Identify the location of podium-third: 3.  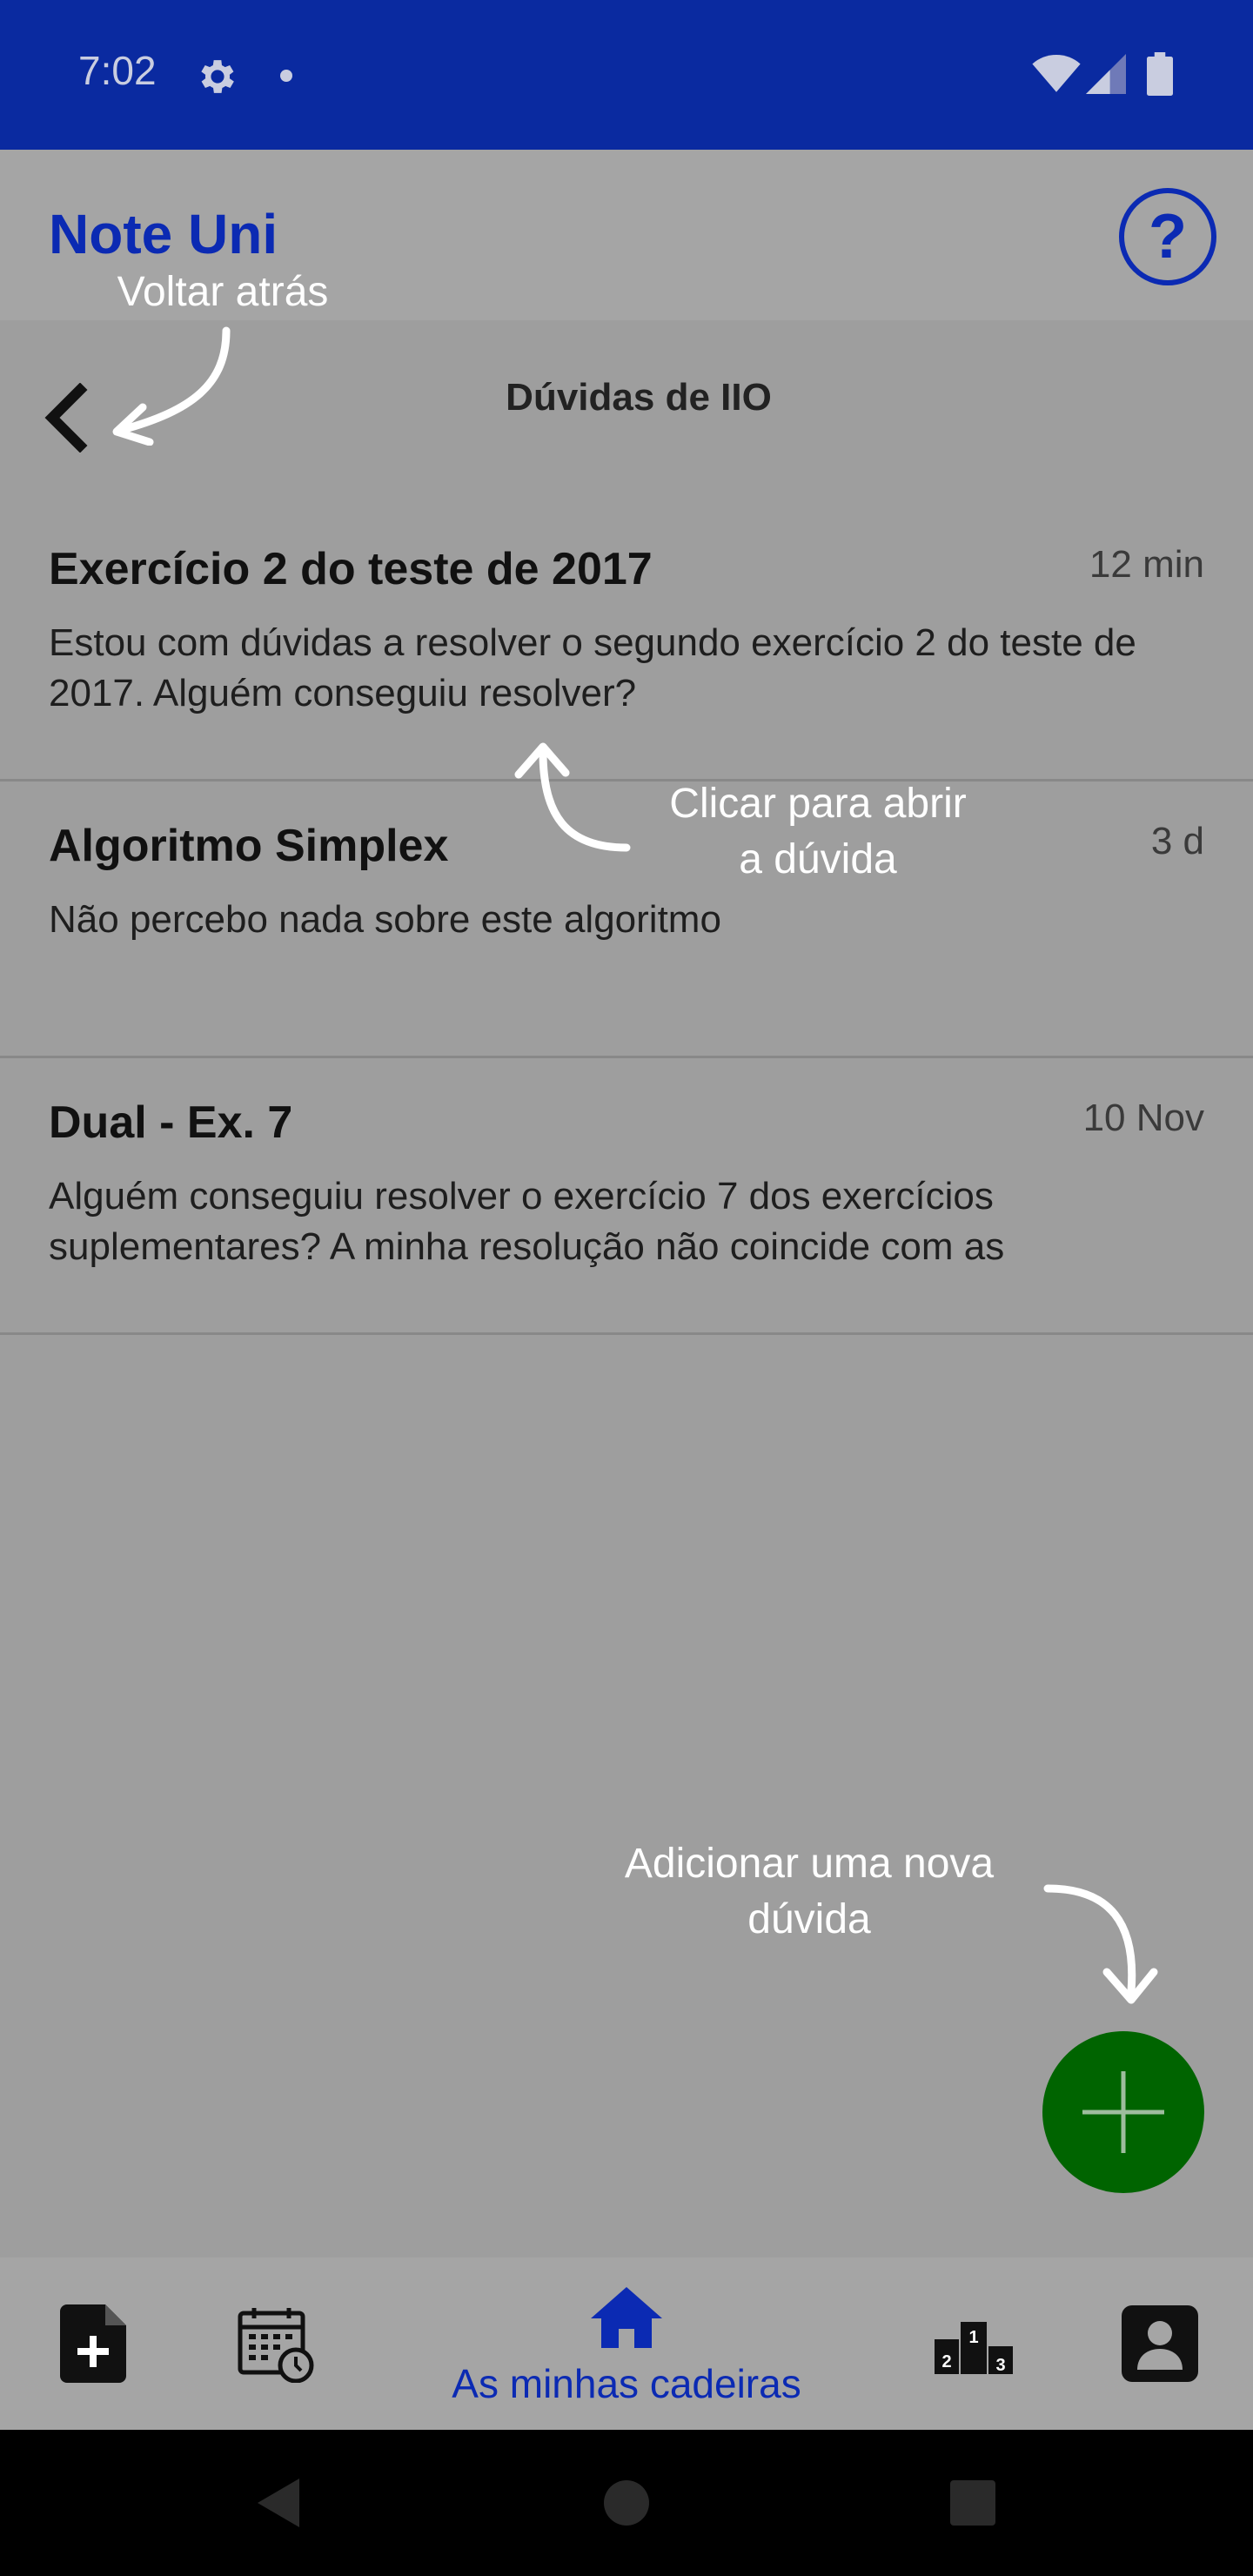
(1000, 2365).